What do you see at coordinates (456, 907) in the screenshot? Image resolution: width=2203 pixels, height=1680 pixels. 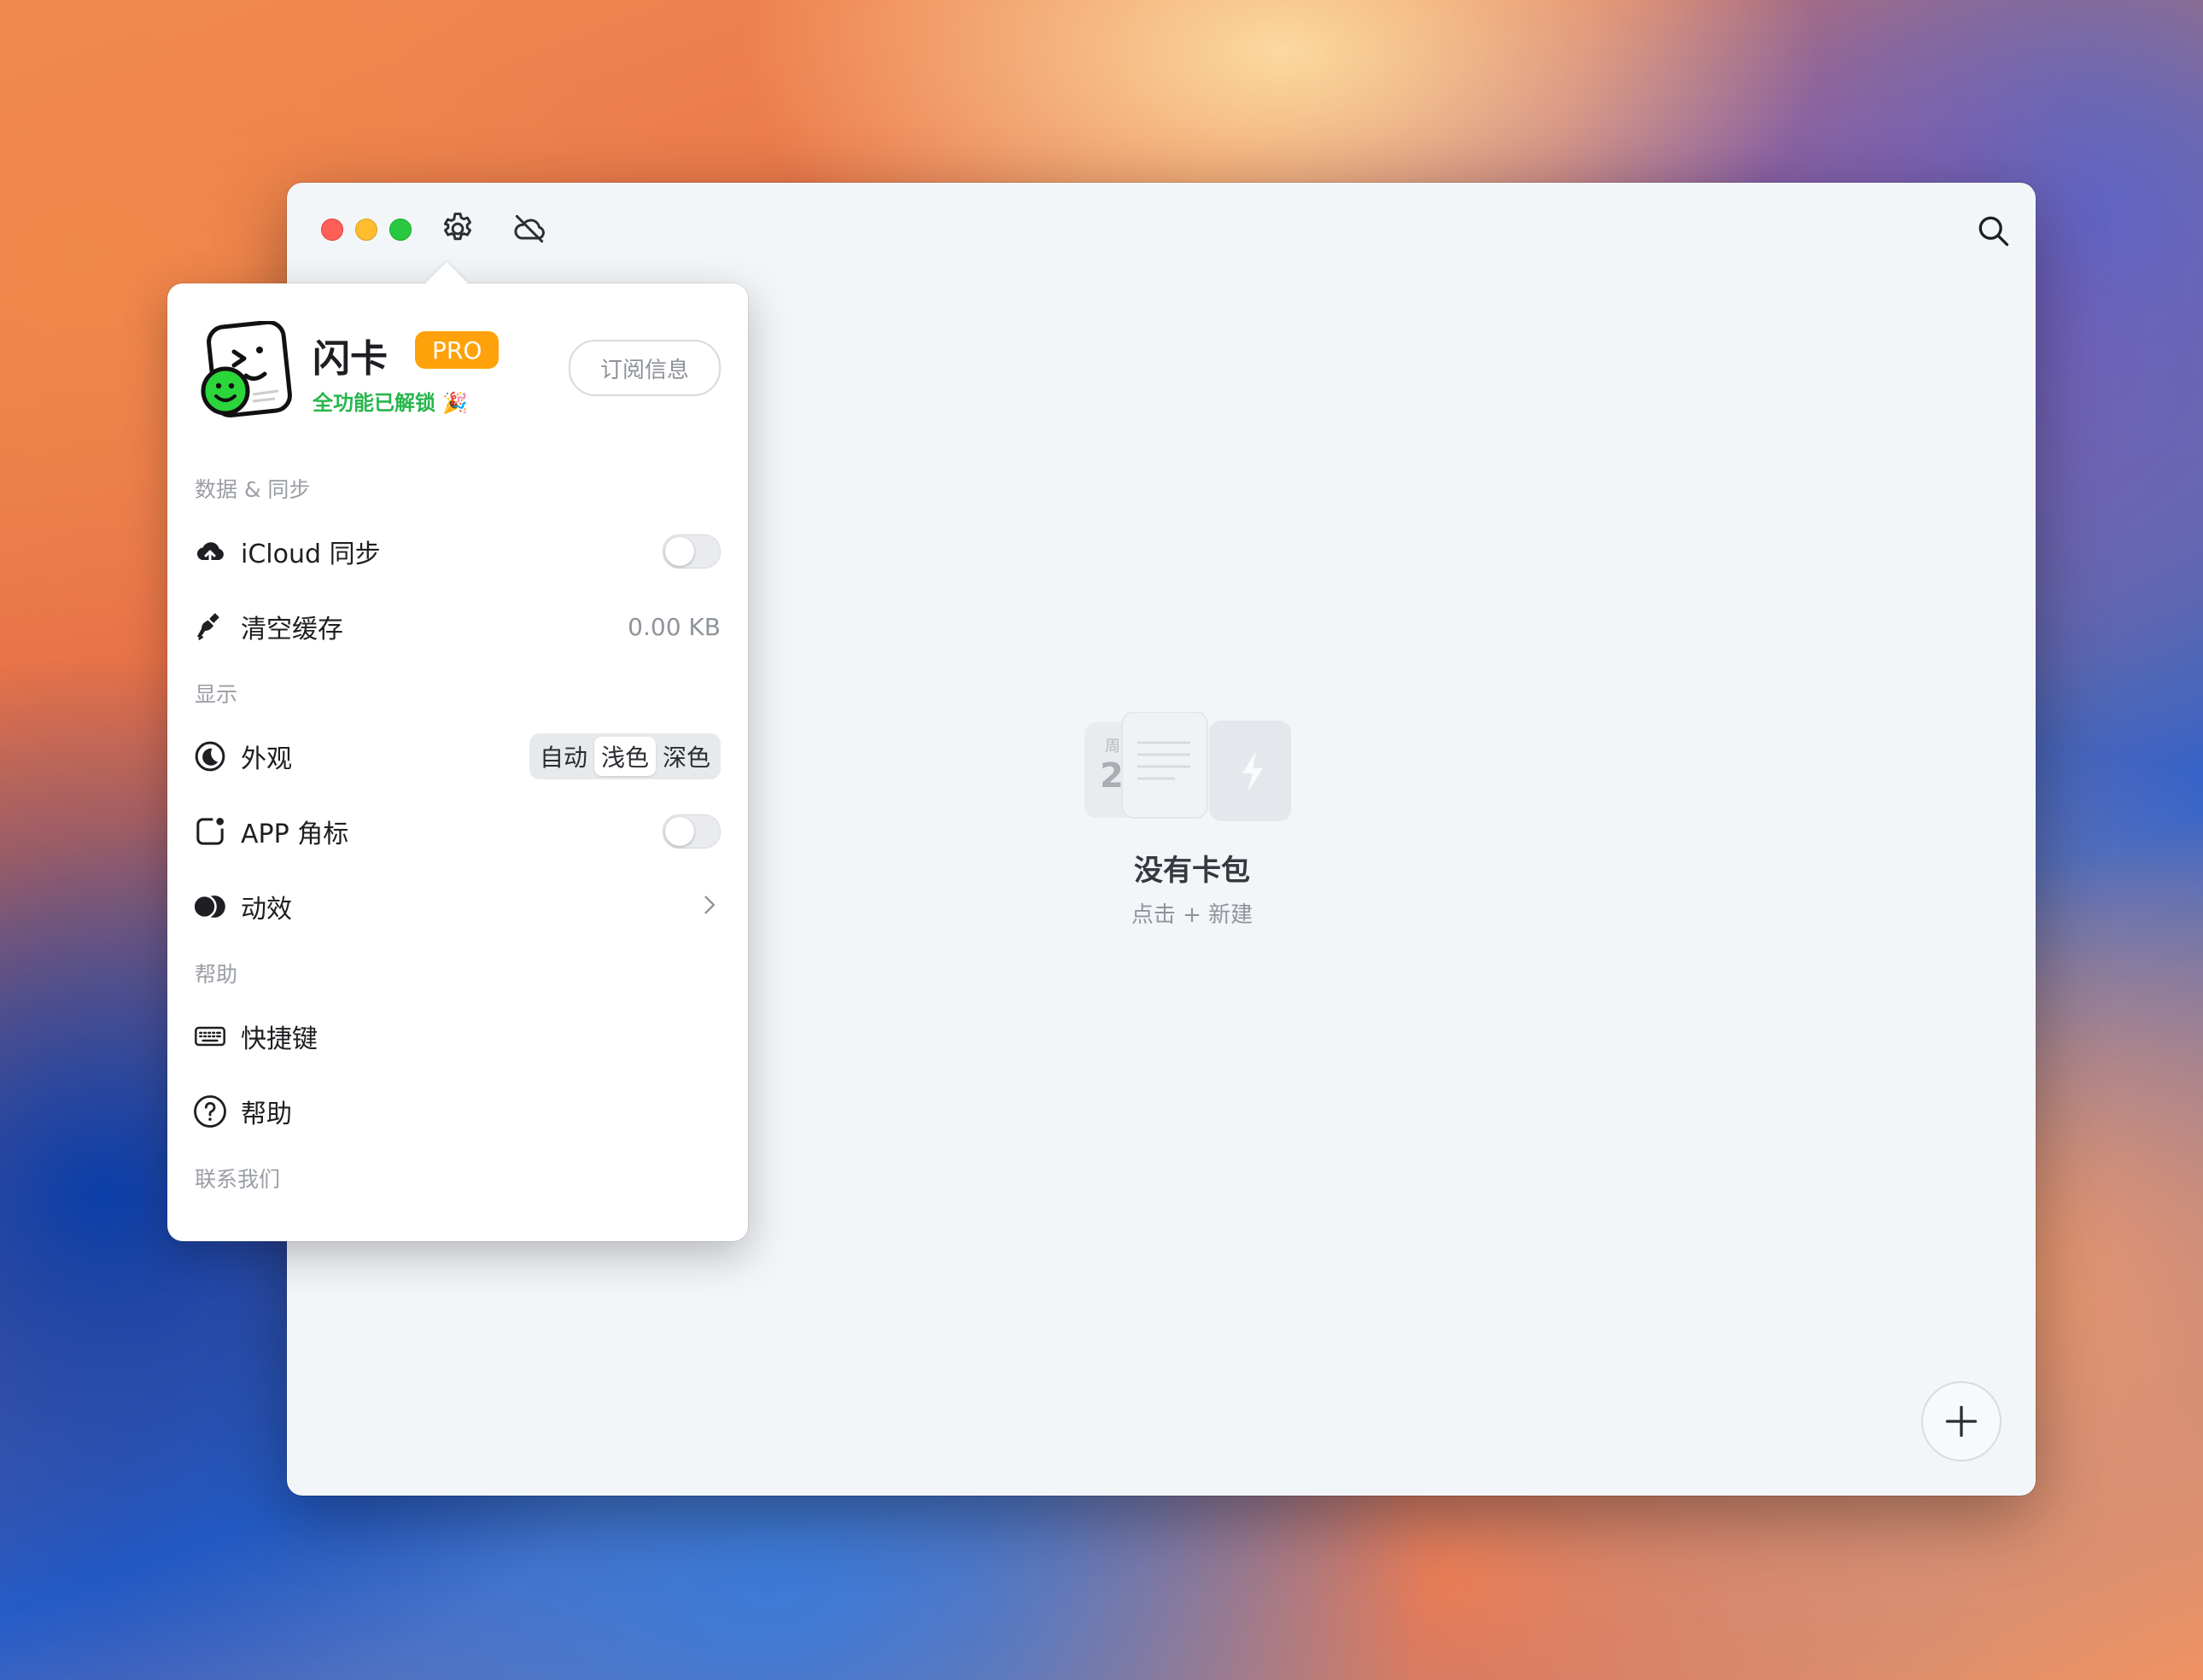 I see `animation-row: 动效` at bounding box center [456, 907].